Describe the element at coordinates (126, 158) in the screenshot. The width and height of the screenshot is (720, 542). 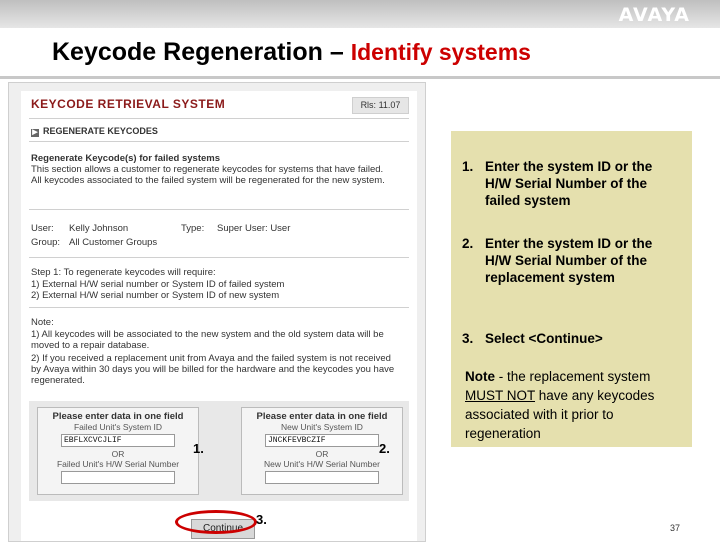
I see `section-title: Regenerate Keycode(s) for failed systems` at that location.